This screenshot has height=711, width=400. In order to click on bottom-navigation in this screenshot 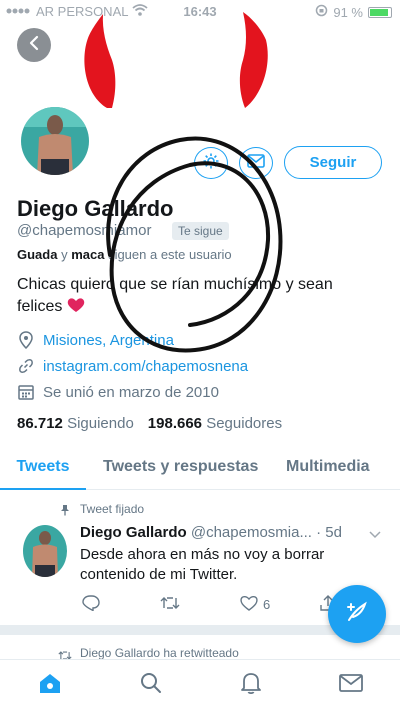, I will do `click(200, 685)`.